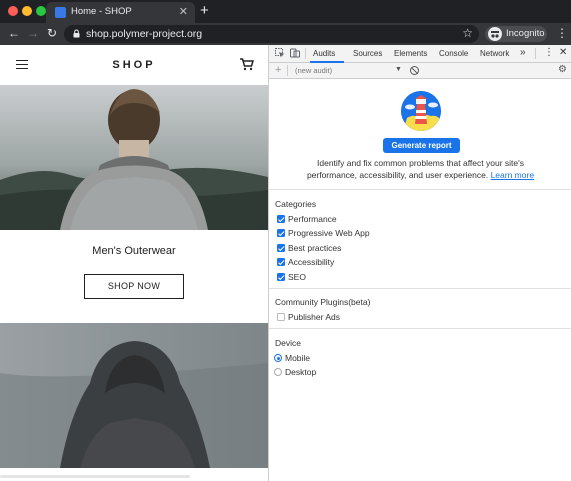  Describe the element at coordinates (367, 53) in the screenshot. I see `tab-sources: Sources` at that location.